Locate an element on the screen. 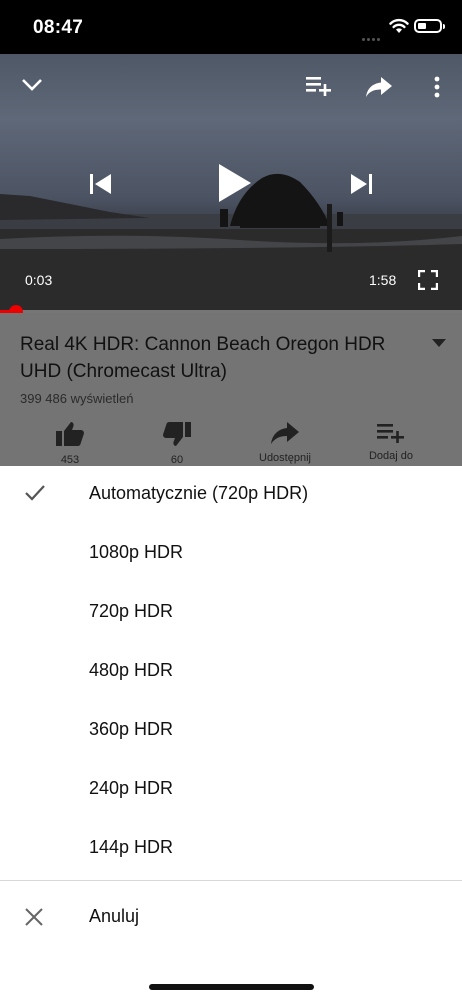 This screenshot has width=462, height=1000. more-options-icon is located at coordinates (437, 87).